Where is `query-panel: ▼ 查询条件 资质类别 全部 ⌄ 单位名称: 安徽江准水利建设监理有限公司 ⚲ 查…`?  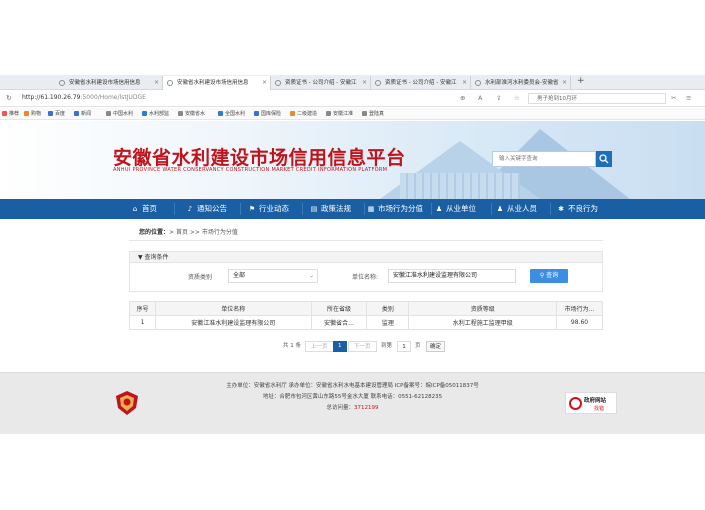
query-panel: ▼ 查询条件 资质类别 全部 ⌄ 单位名称: 安徽江准水利建设监理有限公司 ⚲ 查… is located at coordinates (366, 271).